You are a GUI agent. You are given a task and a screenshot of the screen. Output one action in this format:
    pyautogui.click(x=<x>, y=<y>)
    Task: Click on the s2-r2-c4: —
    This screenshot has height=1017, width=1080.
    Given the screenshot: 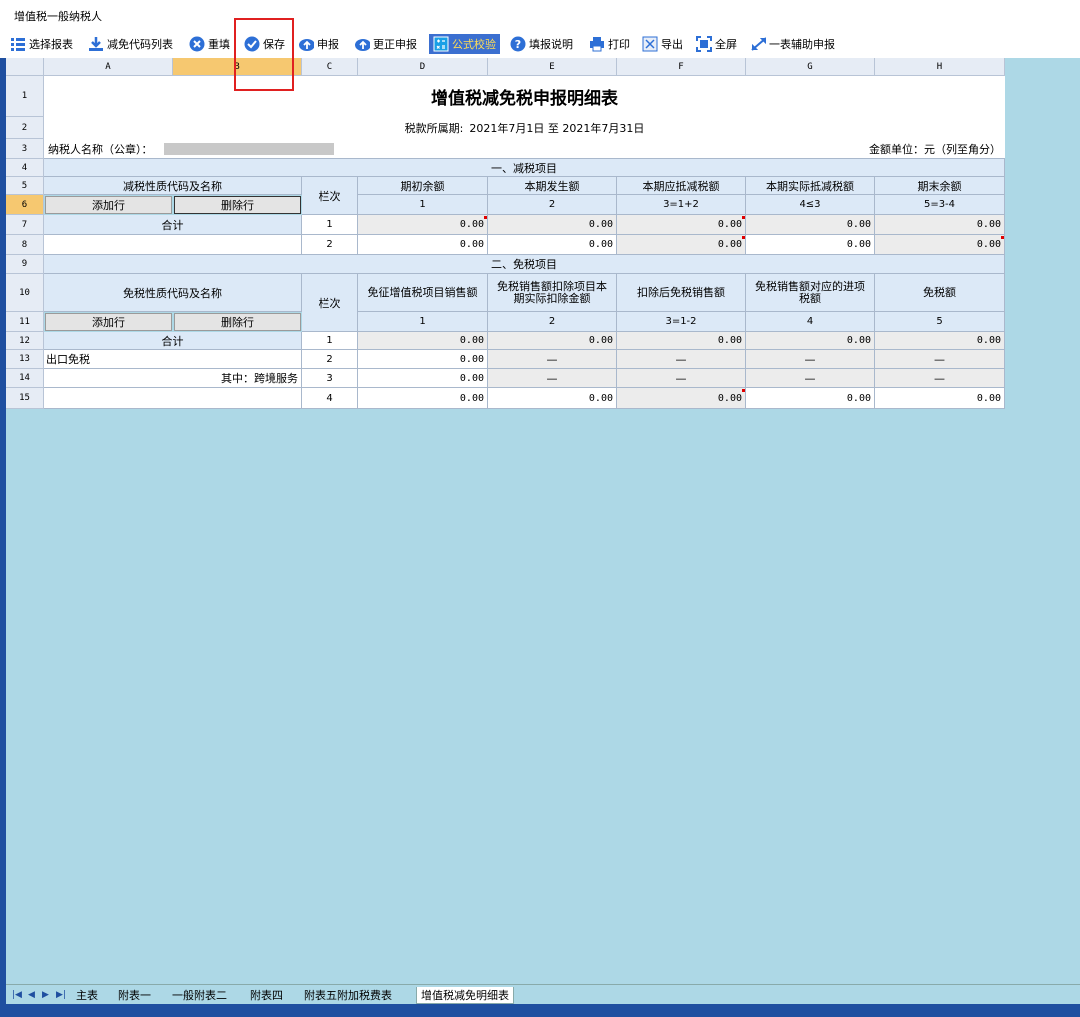 What is the action you would take?
    pyautogui.click(x=810, y=359)
    